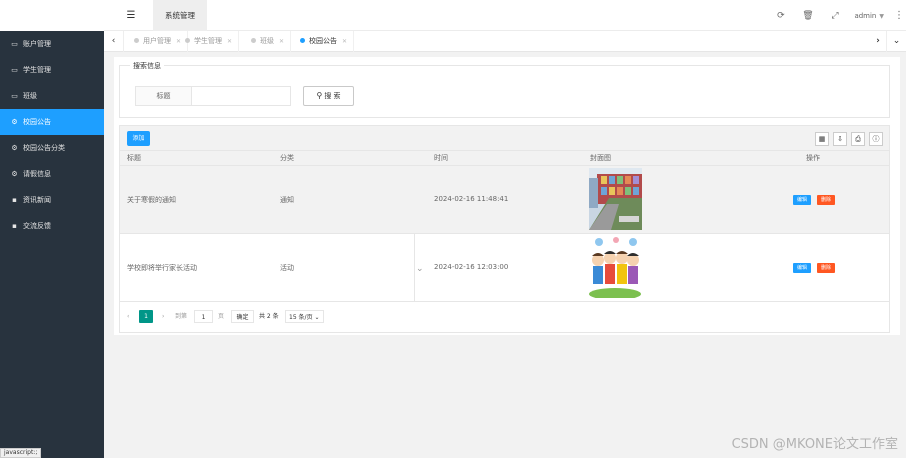 This screenshot has height=458, width=906. I want to click on sidebar-item-label: 学生管理, so click(37, 70).